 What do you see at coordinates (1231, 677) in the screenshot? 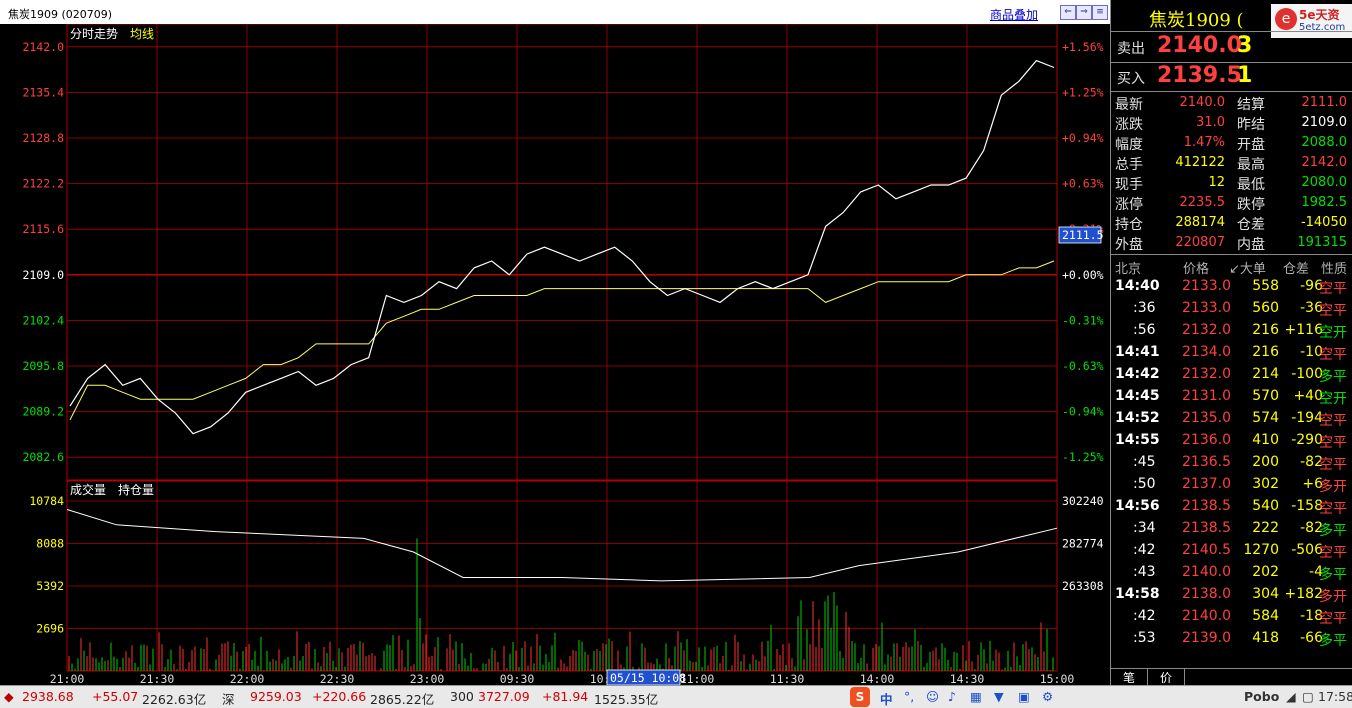
I see `tick-tabs: 笔 价` at bounding box center [1231, 677].